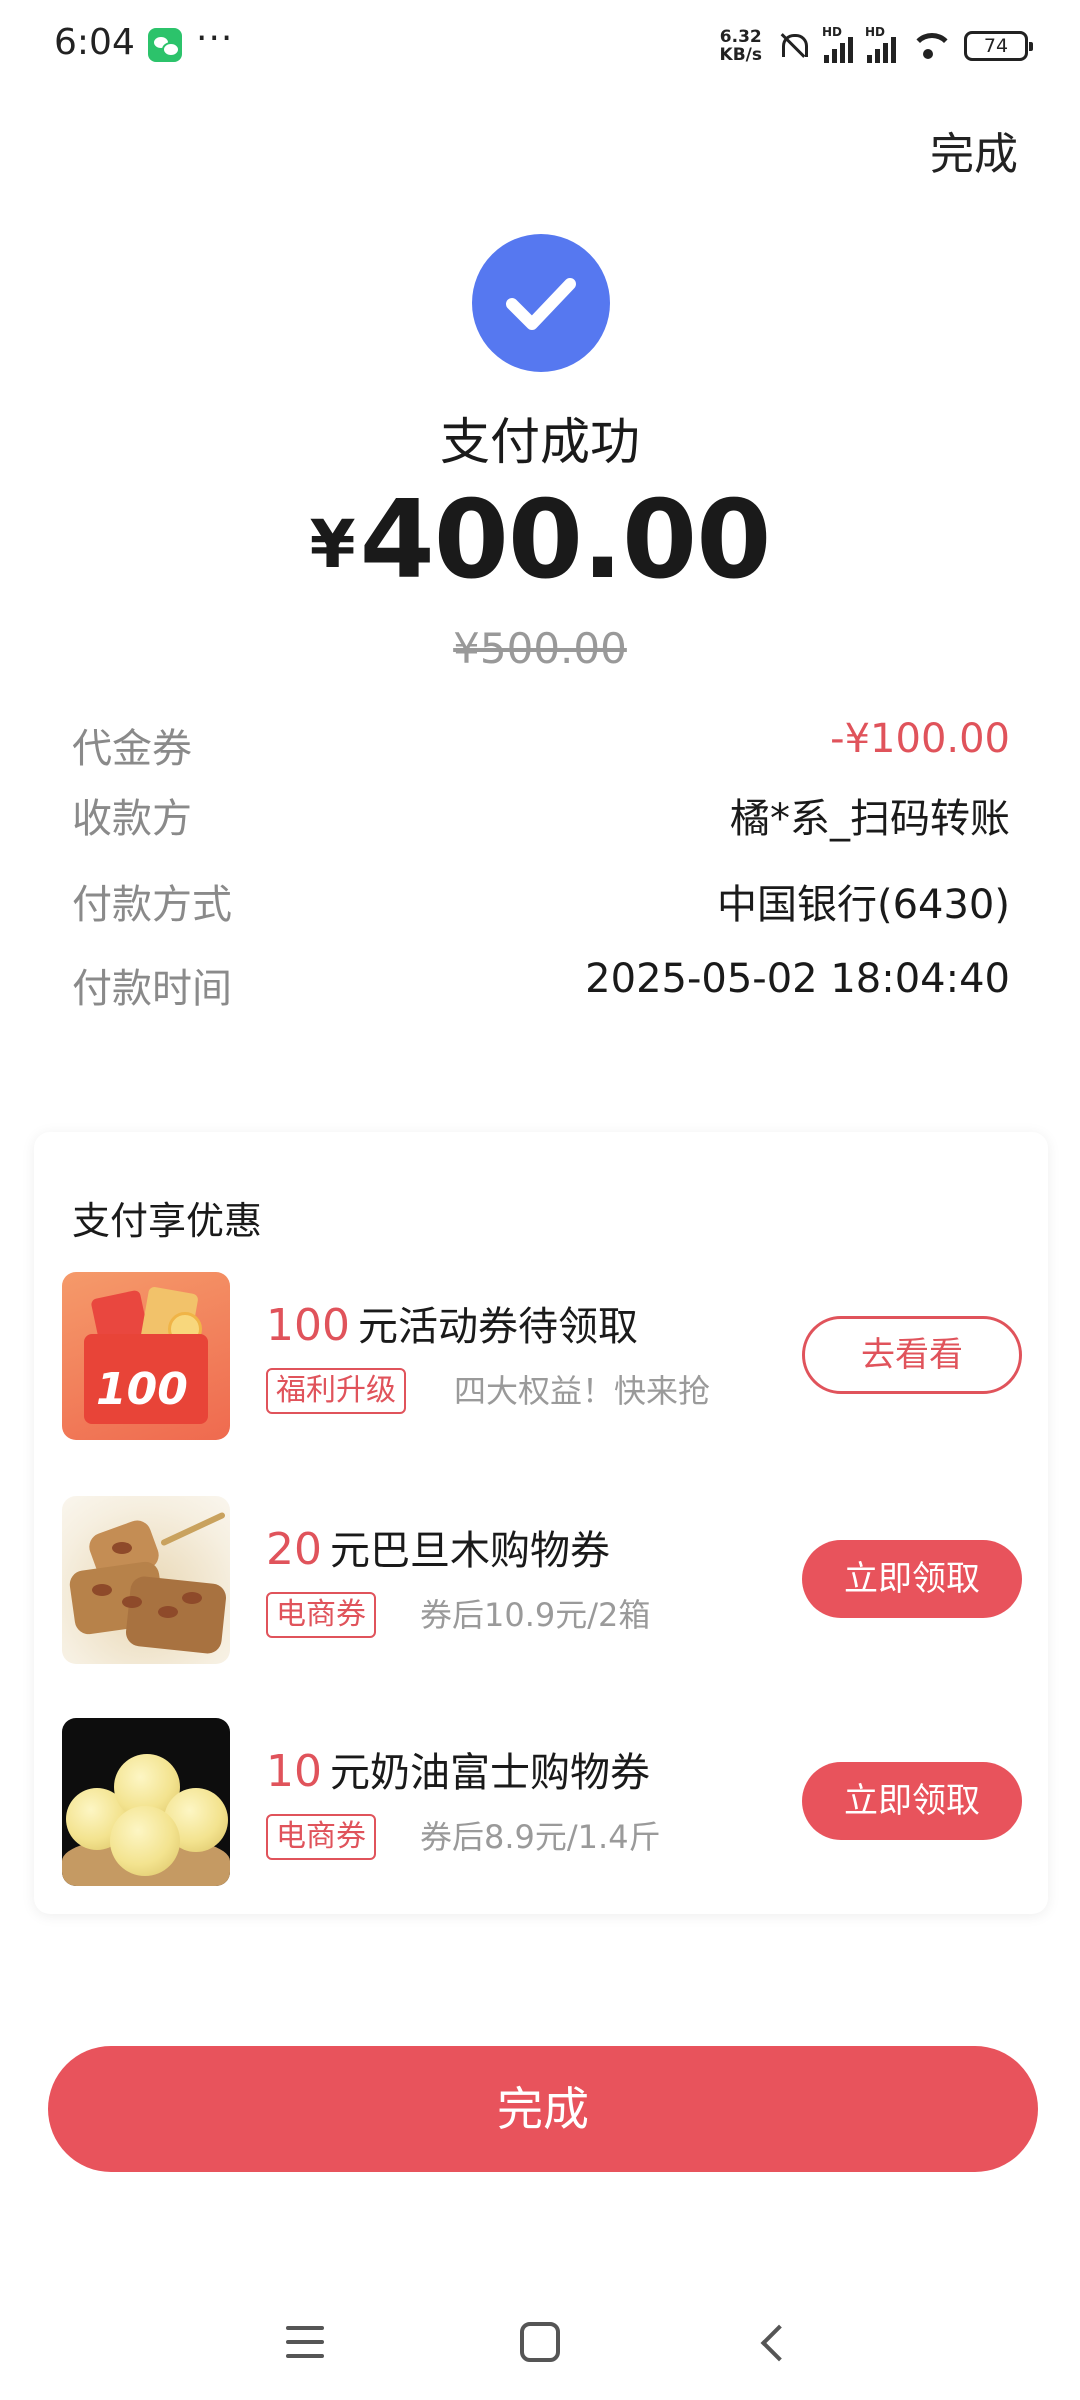 Image resolution: width=1080 pixels, height=2400 pixels. Describe the element at coordinates (332, 544) in the screenshot. I see `currency-symbol: ¥` at that location.